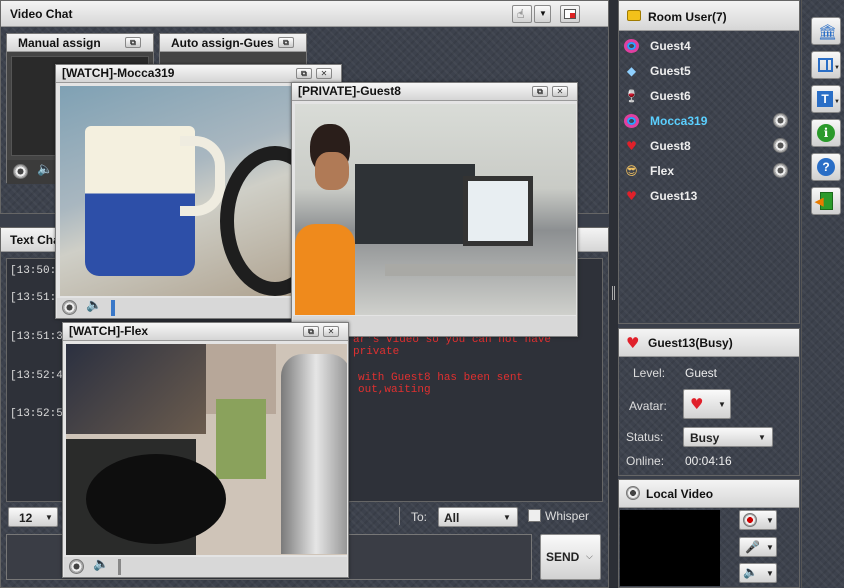 The width and height of the screenshot is (844, 588). I want to click on microphone-options-button: 🎤 ▼, so click(758, 547).